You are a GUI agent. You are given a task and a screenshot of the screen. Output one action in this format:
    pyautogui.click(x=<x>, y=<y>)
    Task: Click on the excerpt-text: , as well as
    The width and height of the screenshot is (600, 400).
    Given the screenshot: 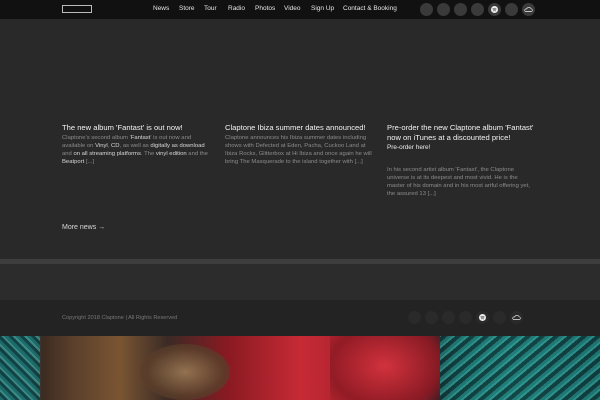 What is the action you would take?
    pyautogui.click(x=135, y=145)
    